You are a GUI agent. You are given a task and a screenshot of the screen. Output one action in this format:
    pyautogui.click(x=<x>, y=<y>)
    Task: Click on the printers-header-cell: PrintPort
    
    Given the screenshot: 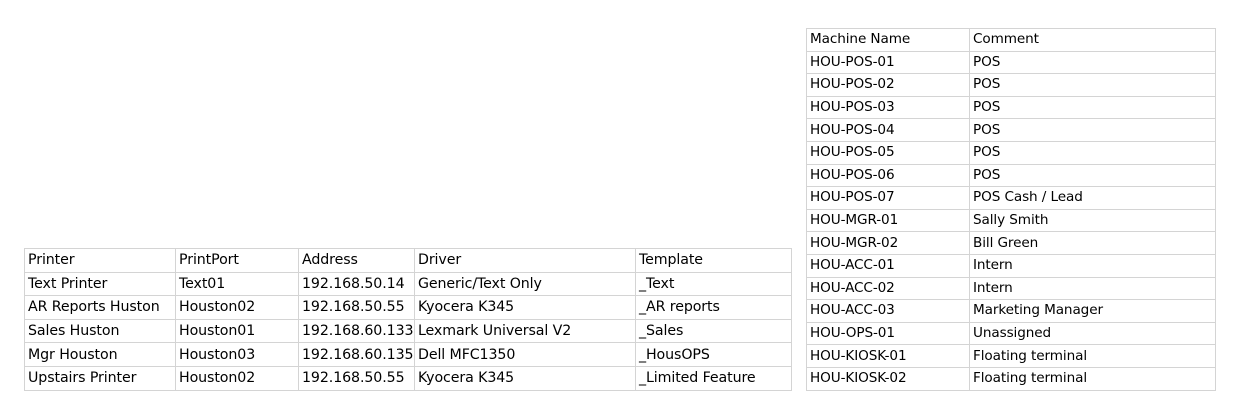 What is the action you would take?
    pyautogui.click(x=237, y=260)
    